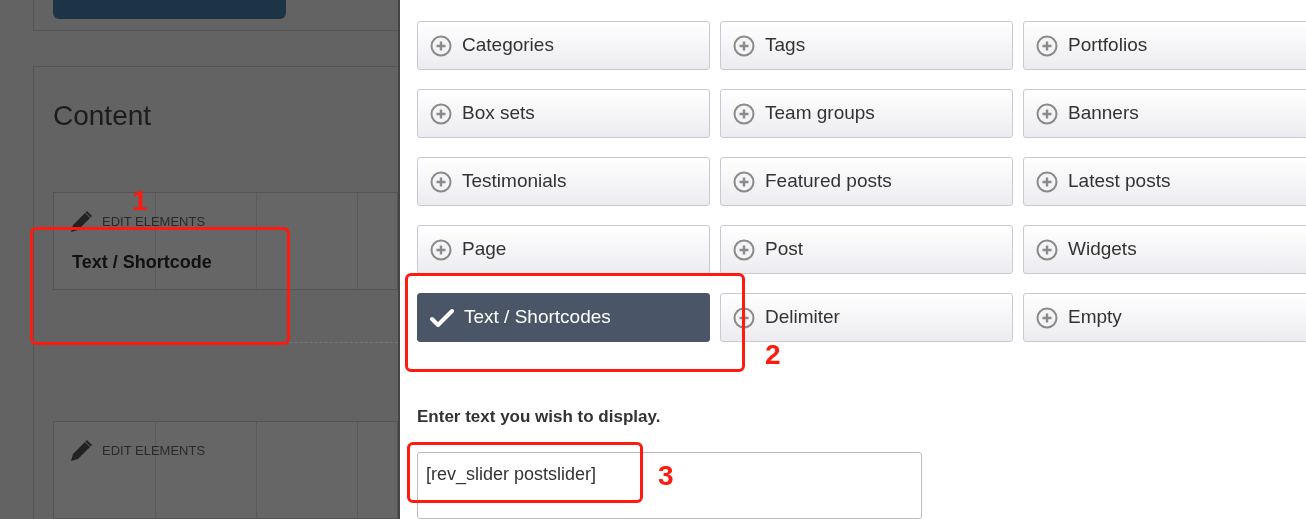 Image resolution: width=1306 pixels, height=519 pixels. Describe the element at coordinates (442, 317) in the screenshot. I see `check-icon` at that location.